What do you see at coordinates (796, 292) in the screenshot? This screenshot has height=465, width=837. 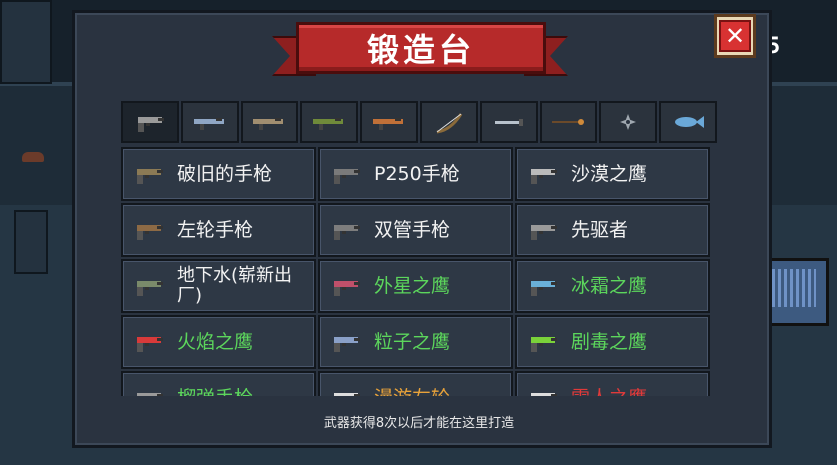 I see `background-monitor` at bounding box center [796, 292].